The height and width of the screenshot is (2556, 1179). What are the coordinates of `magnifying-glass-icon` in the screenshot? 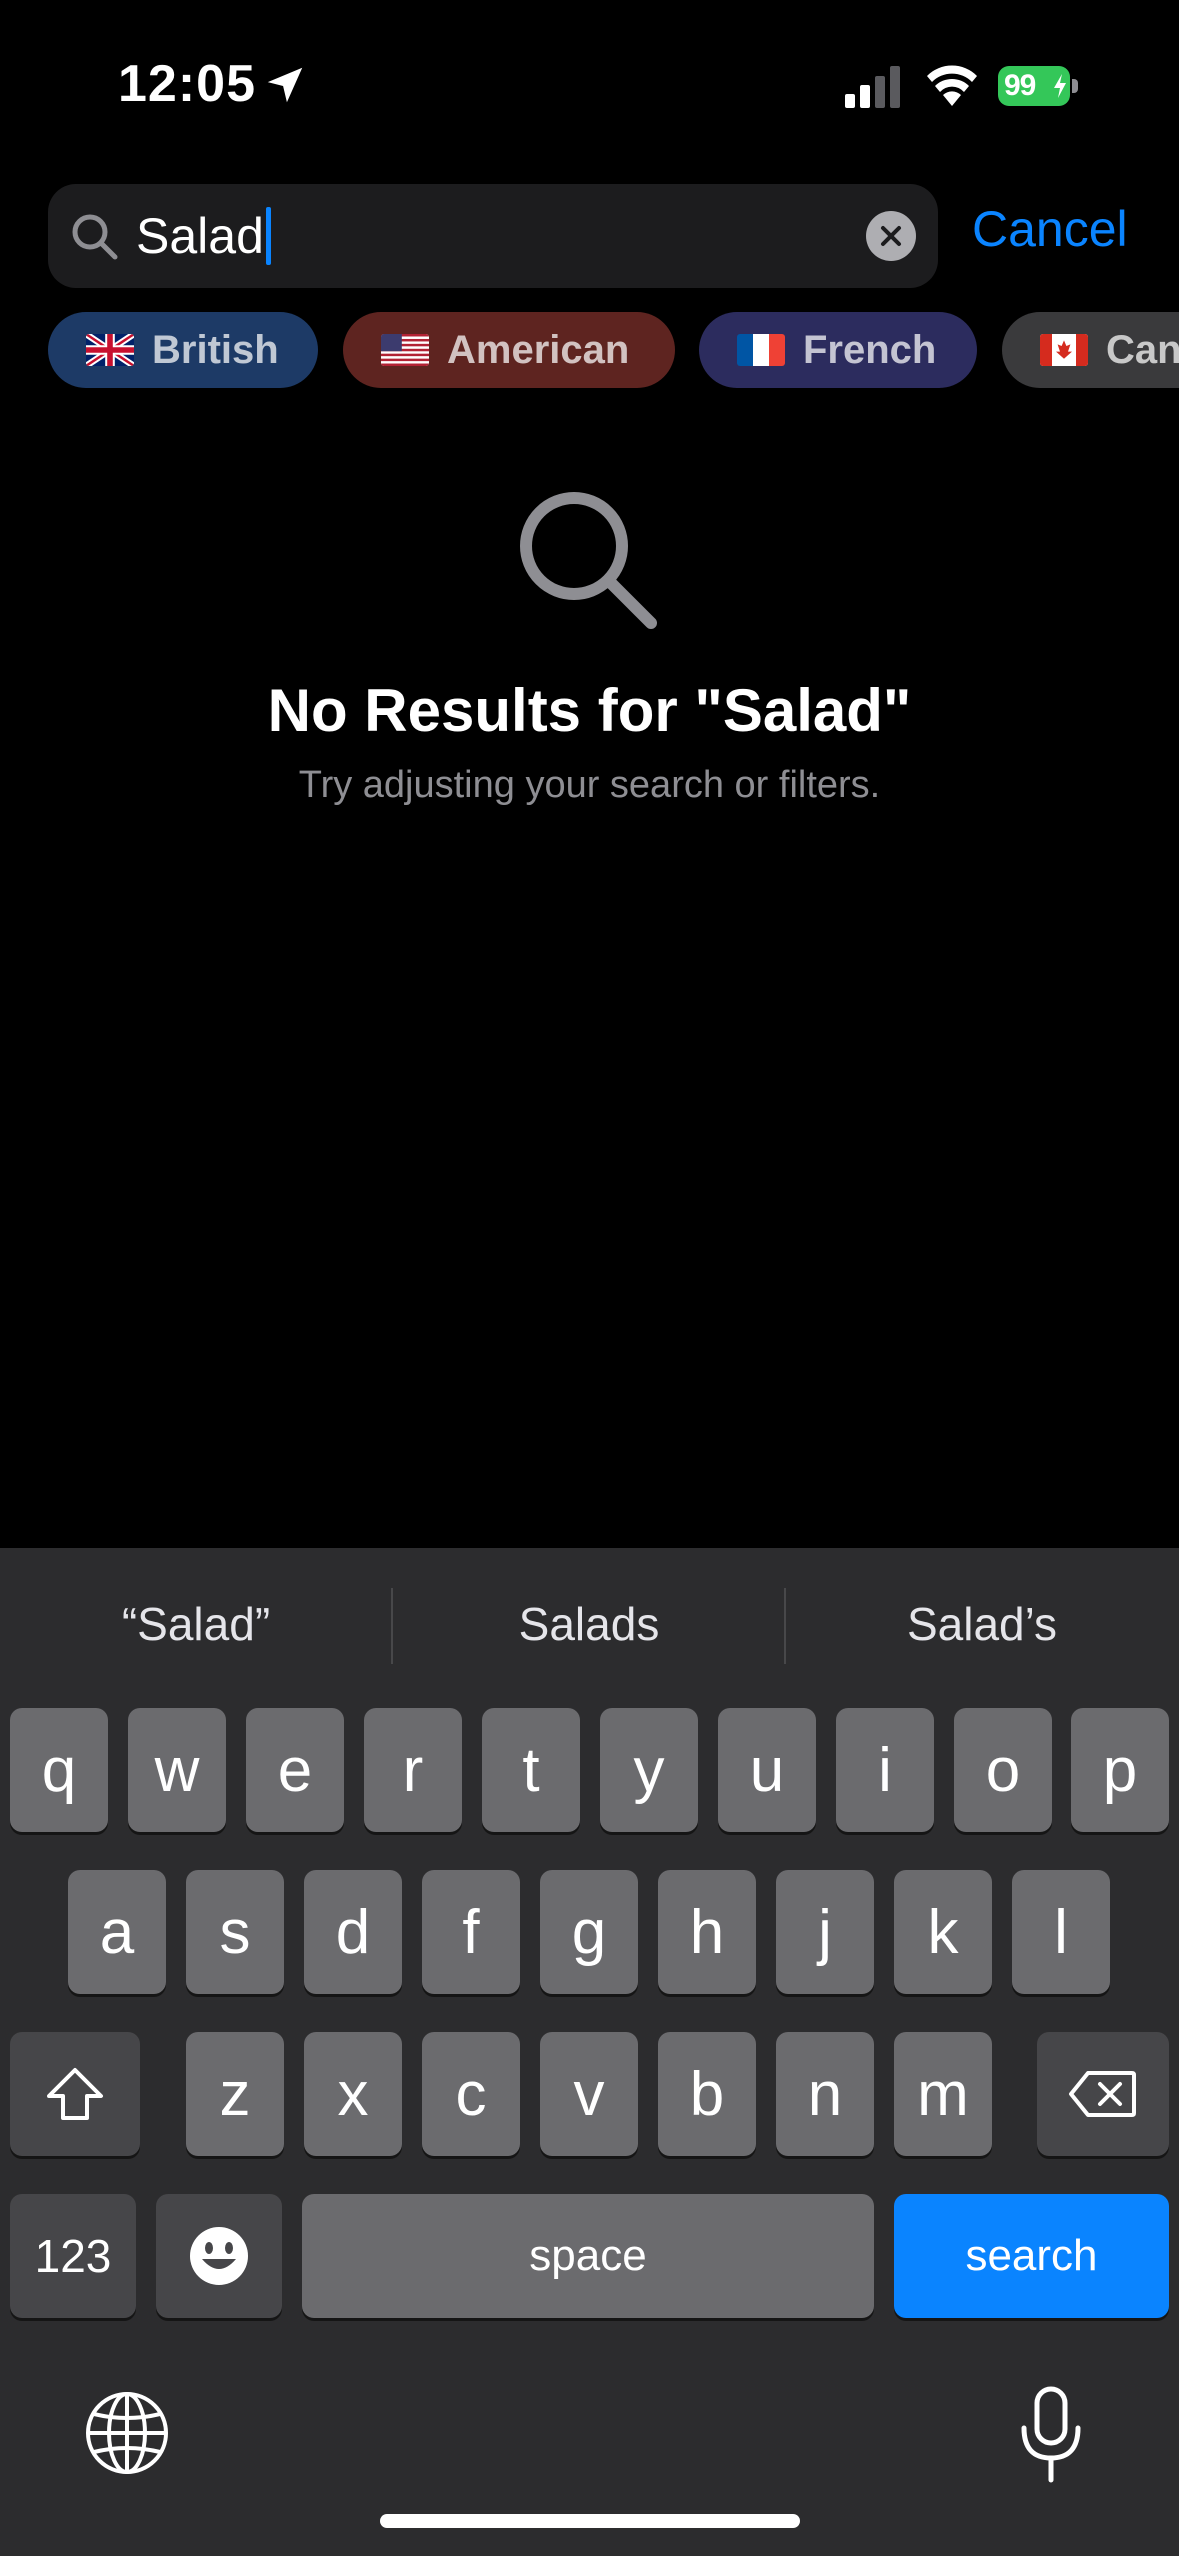 It's located at (588, 560).